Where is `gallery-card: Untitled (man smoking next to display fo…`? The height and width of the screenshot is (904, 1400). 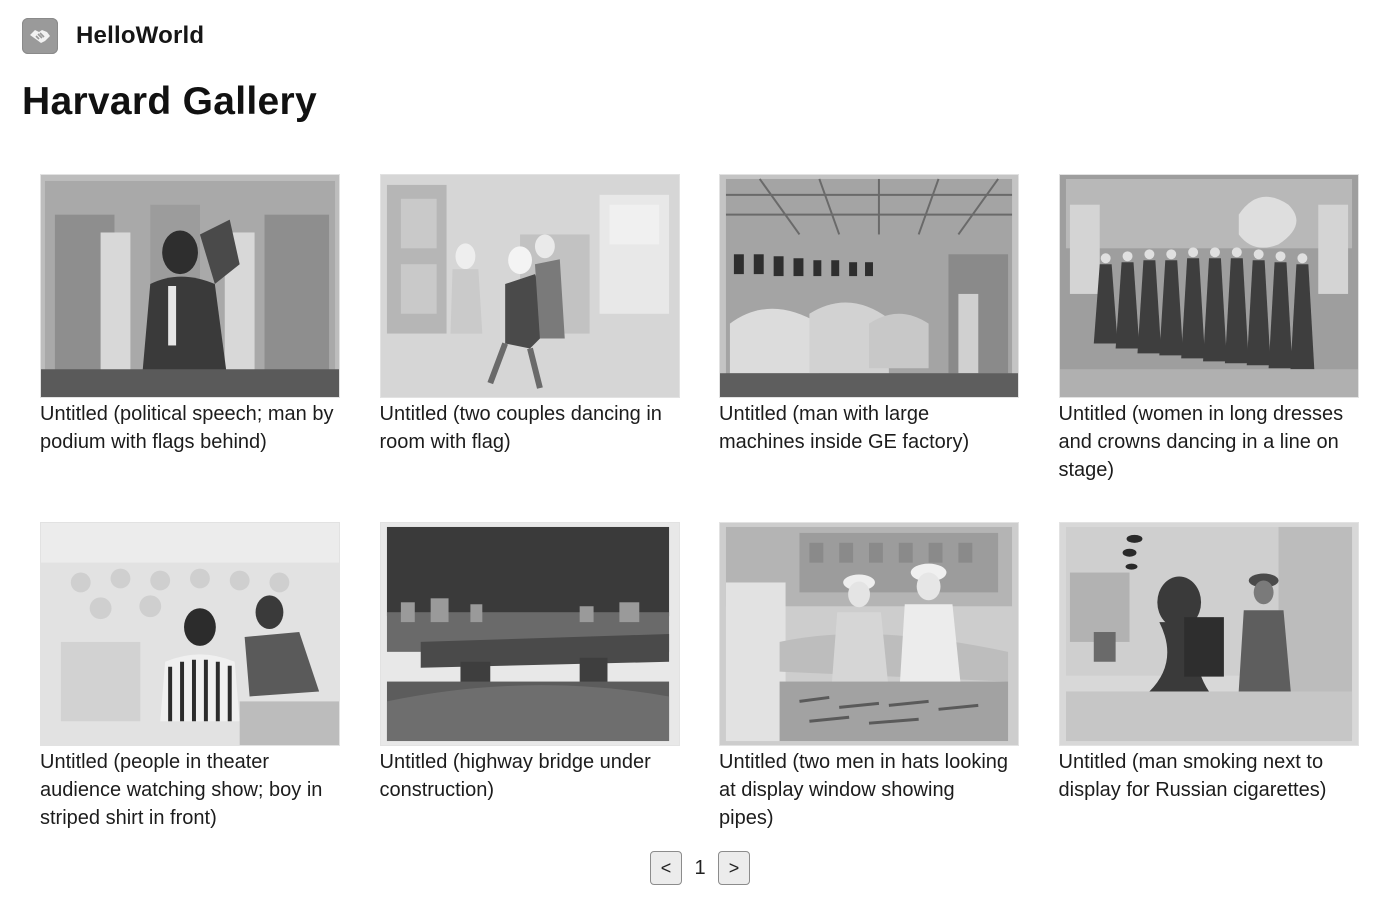
gallery-card: Untitled (man smoking next to display fo… is located at coordinates (1208, 686).